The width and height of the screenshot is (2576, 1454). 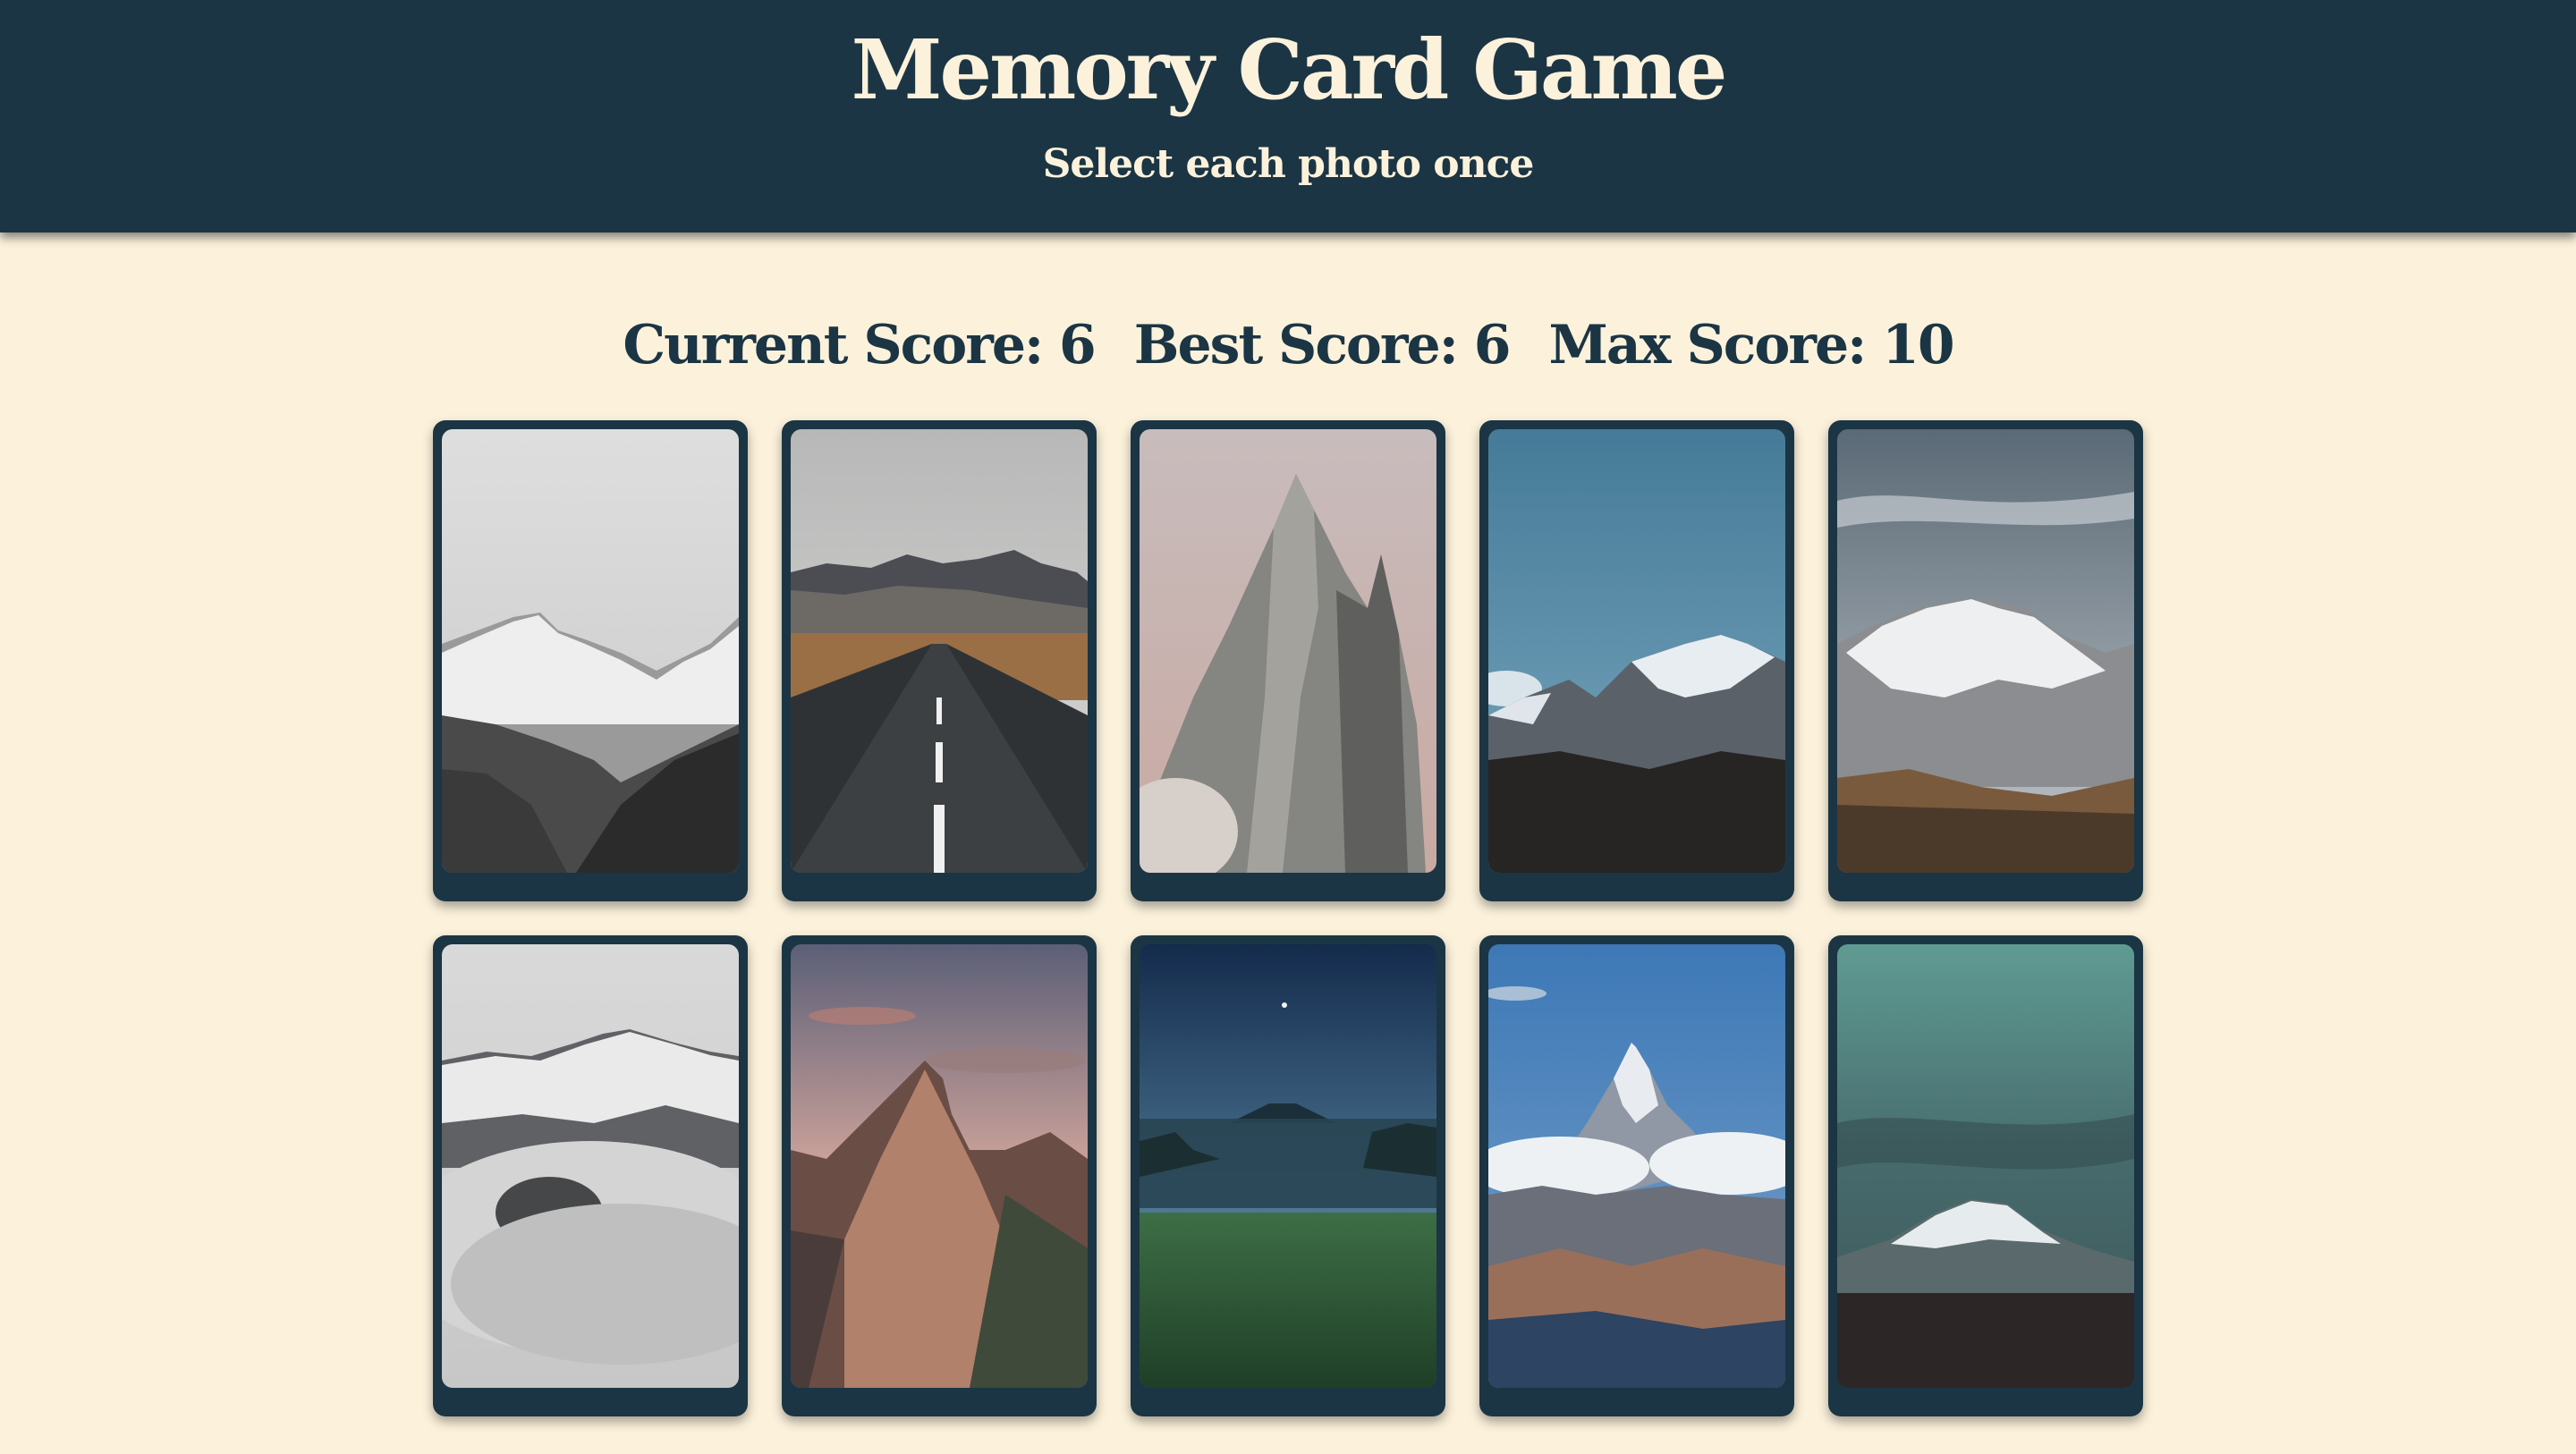 What do you see at coordinates (1751, 345) in the screenshot?
I see `max-score: Max Score: 10` at bounding box center [1751, 345].